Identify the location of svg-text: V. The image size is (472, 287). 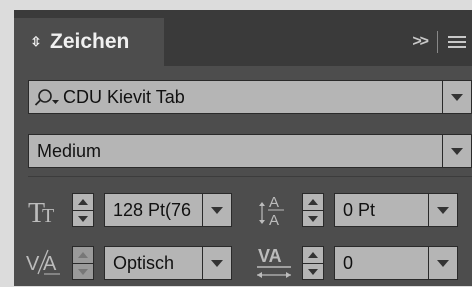
(33, 264).